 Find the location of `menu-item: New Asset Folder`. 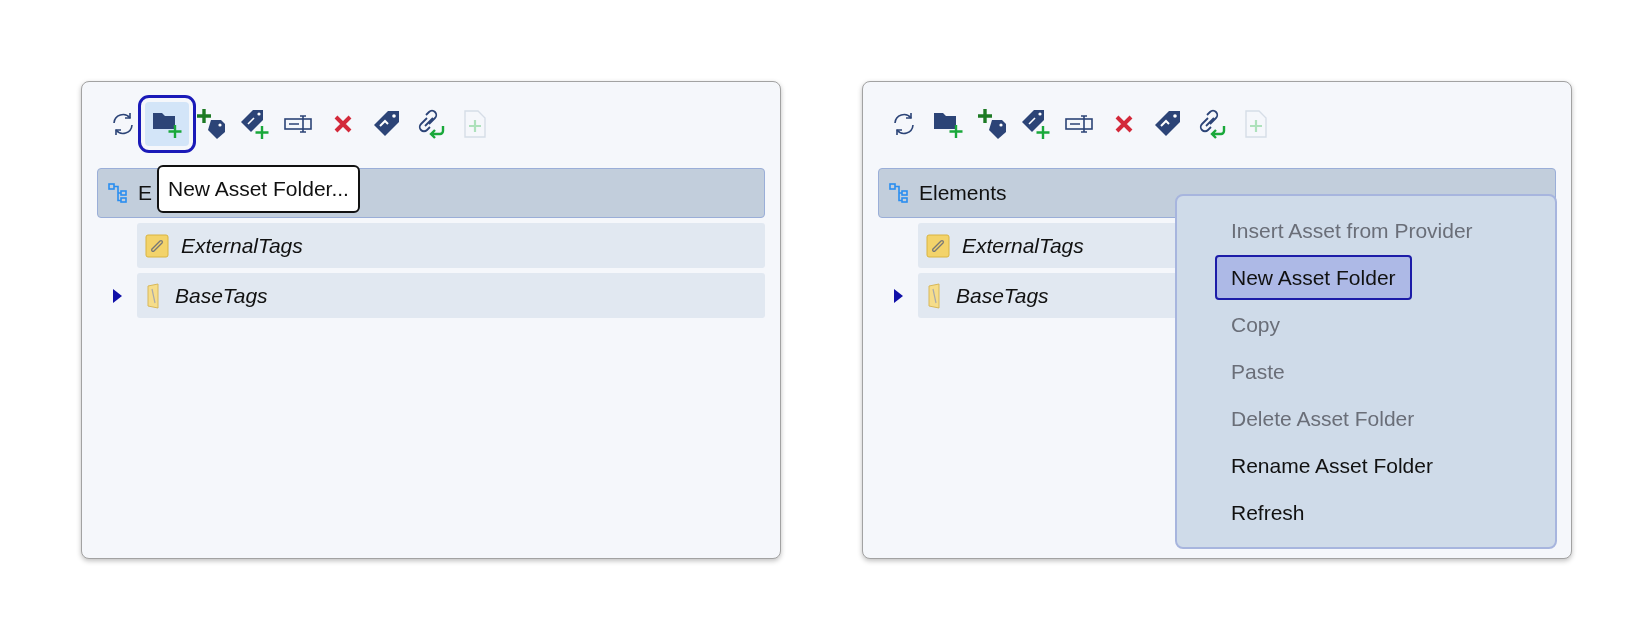

menu-item: New Asset Folder is located at coordinates (1313, 277).